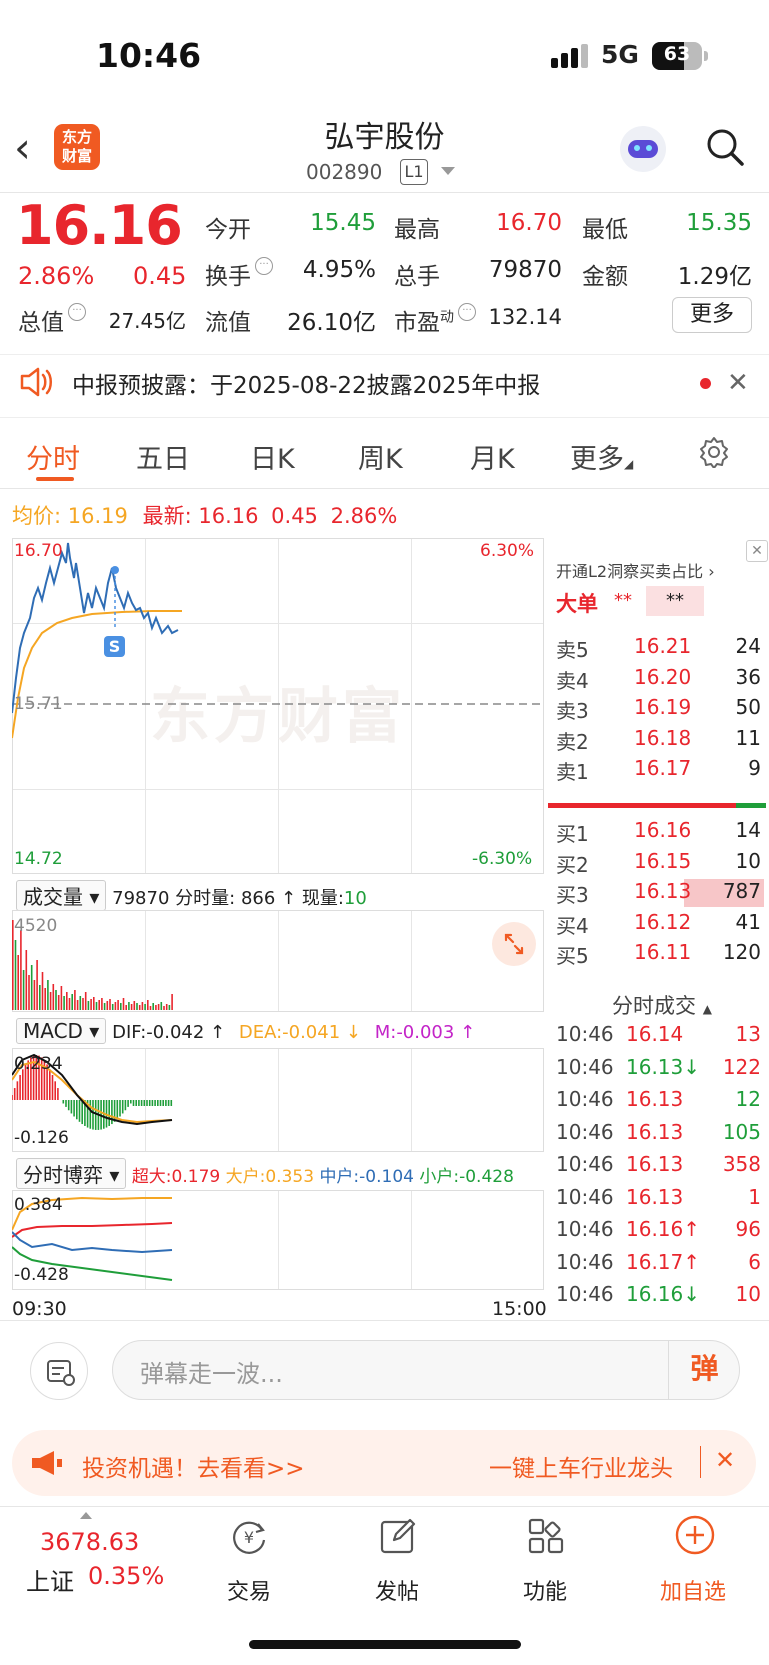  What do you see at coordinates (704, 1370) in the screenshot?
I see `danmu-send-button: 弹` at bounding box center [704, 1370].